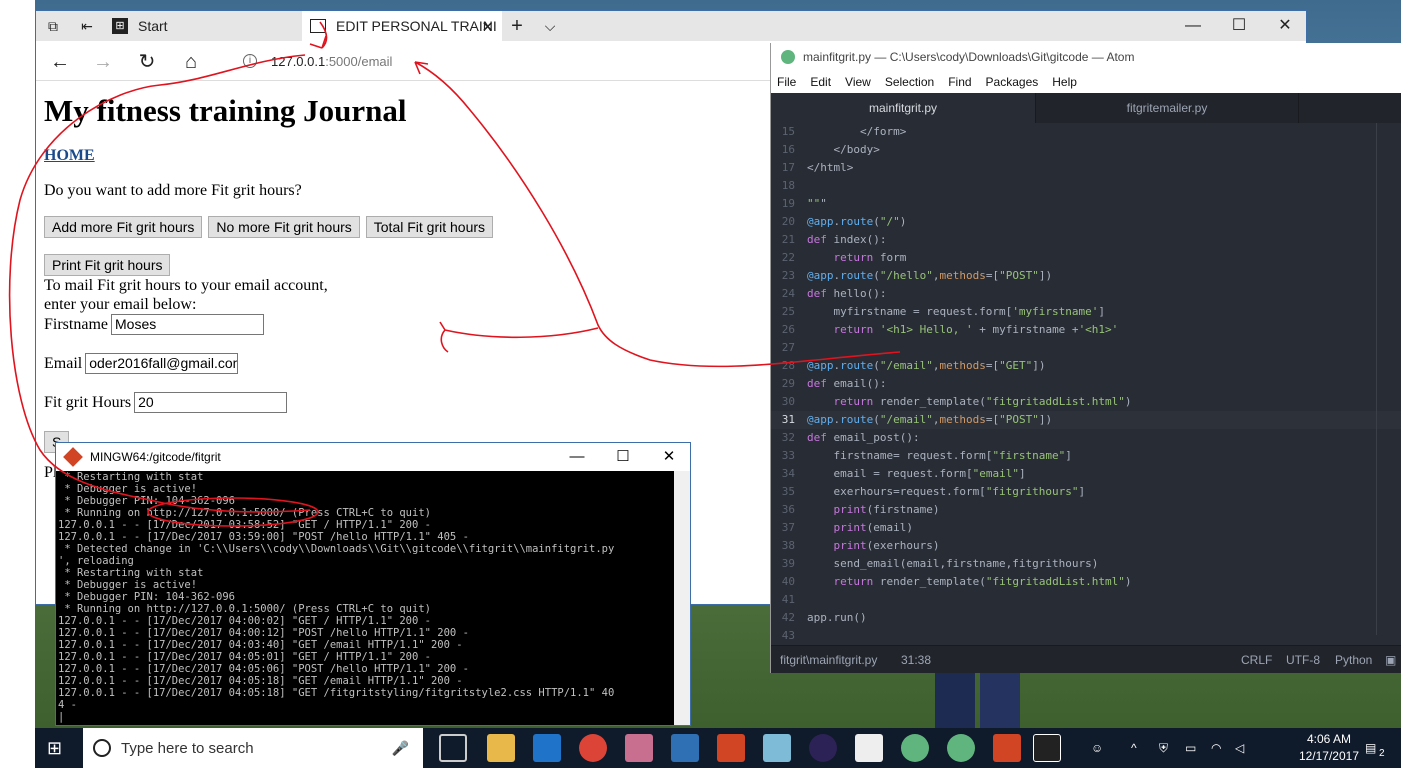  Describe the element at coordinates (1086, 528) in the screenshot. I see `code-line: 37 print(email)` at that location.